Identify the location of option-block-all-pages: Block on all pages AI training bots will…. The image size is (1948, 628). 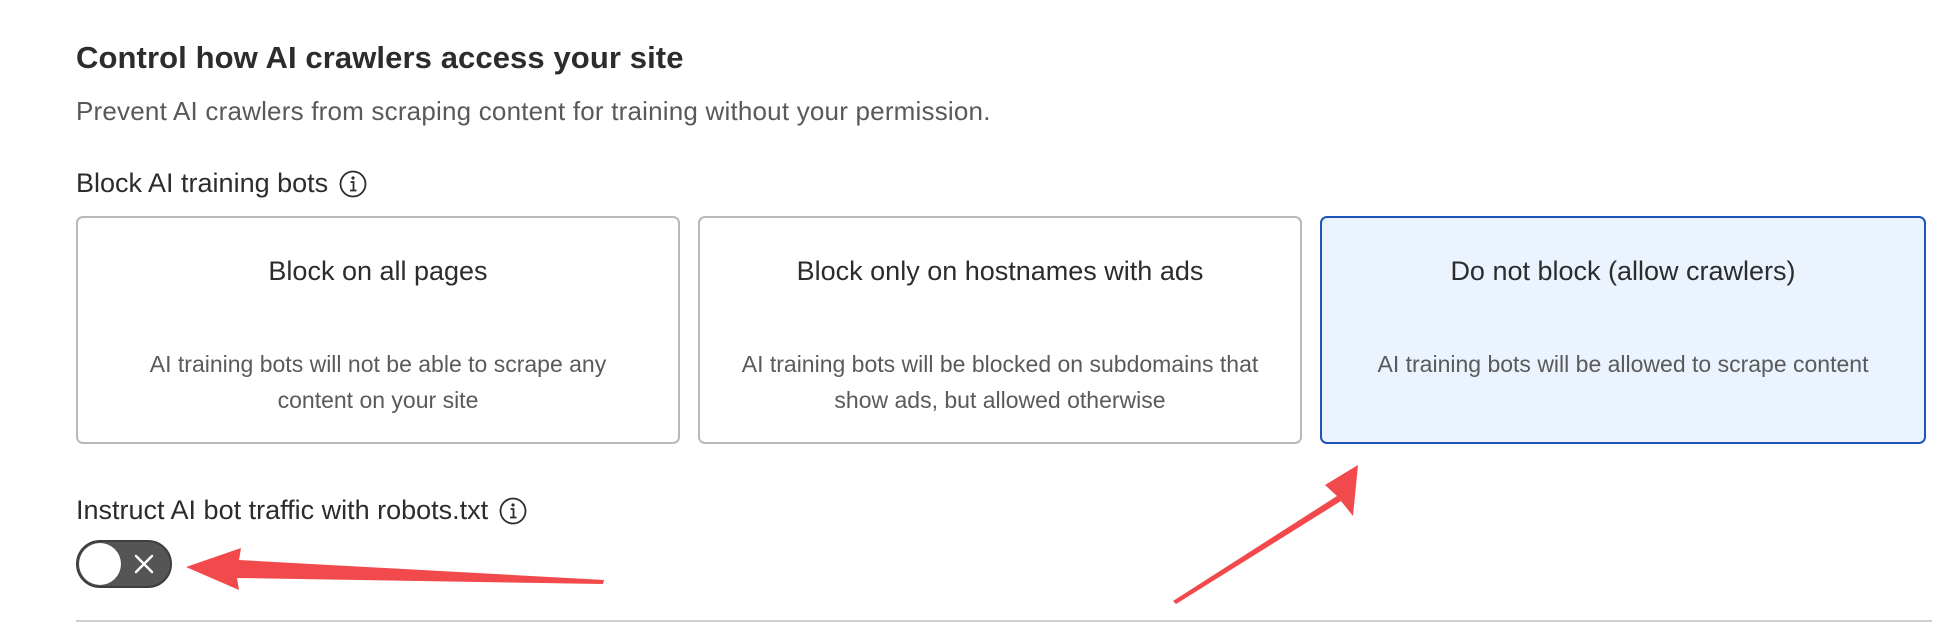
(378, 330).